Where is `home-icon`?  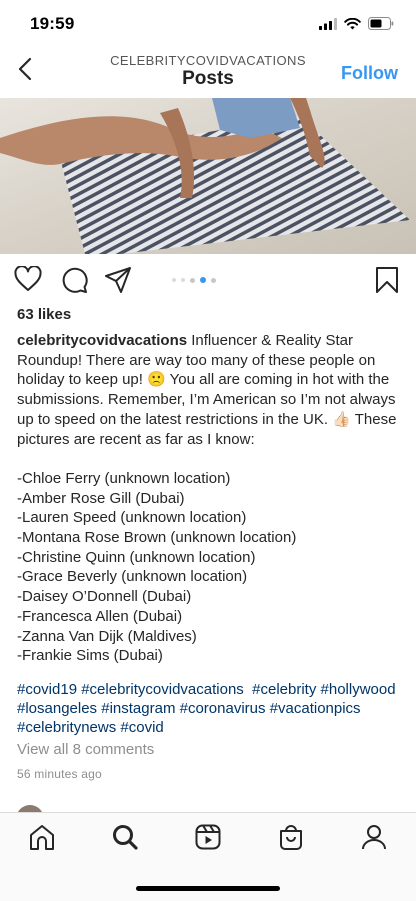
home-icon is located at coordinates (42, 839).